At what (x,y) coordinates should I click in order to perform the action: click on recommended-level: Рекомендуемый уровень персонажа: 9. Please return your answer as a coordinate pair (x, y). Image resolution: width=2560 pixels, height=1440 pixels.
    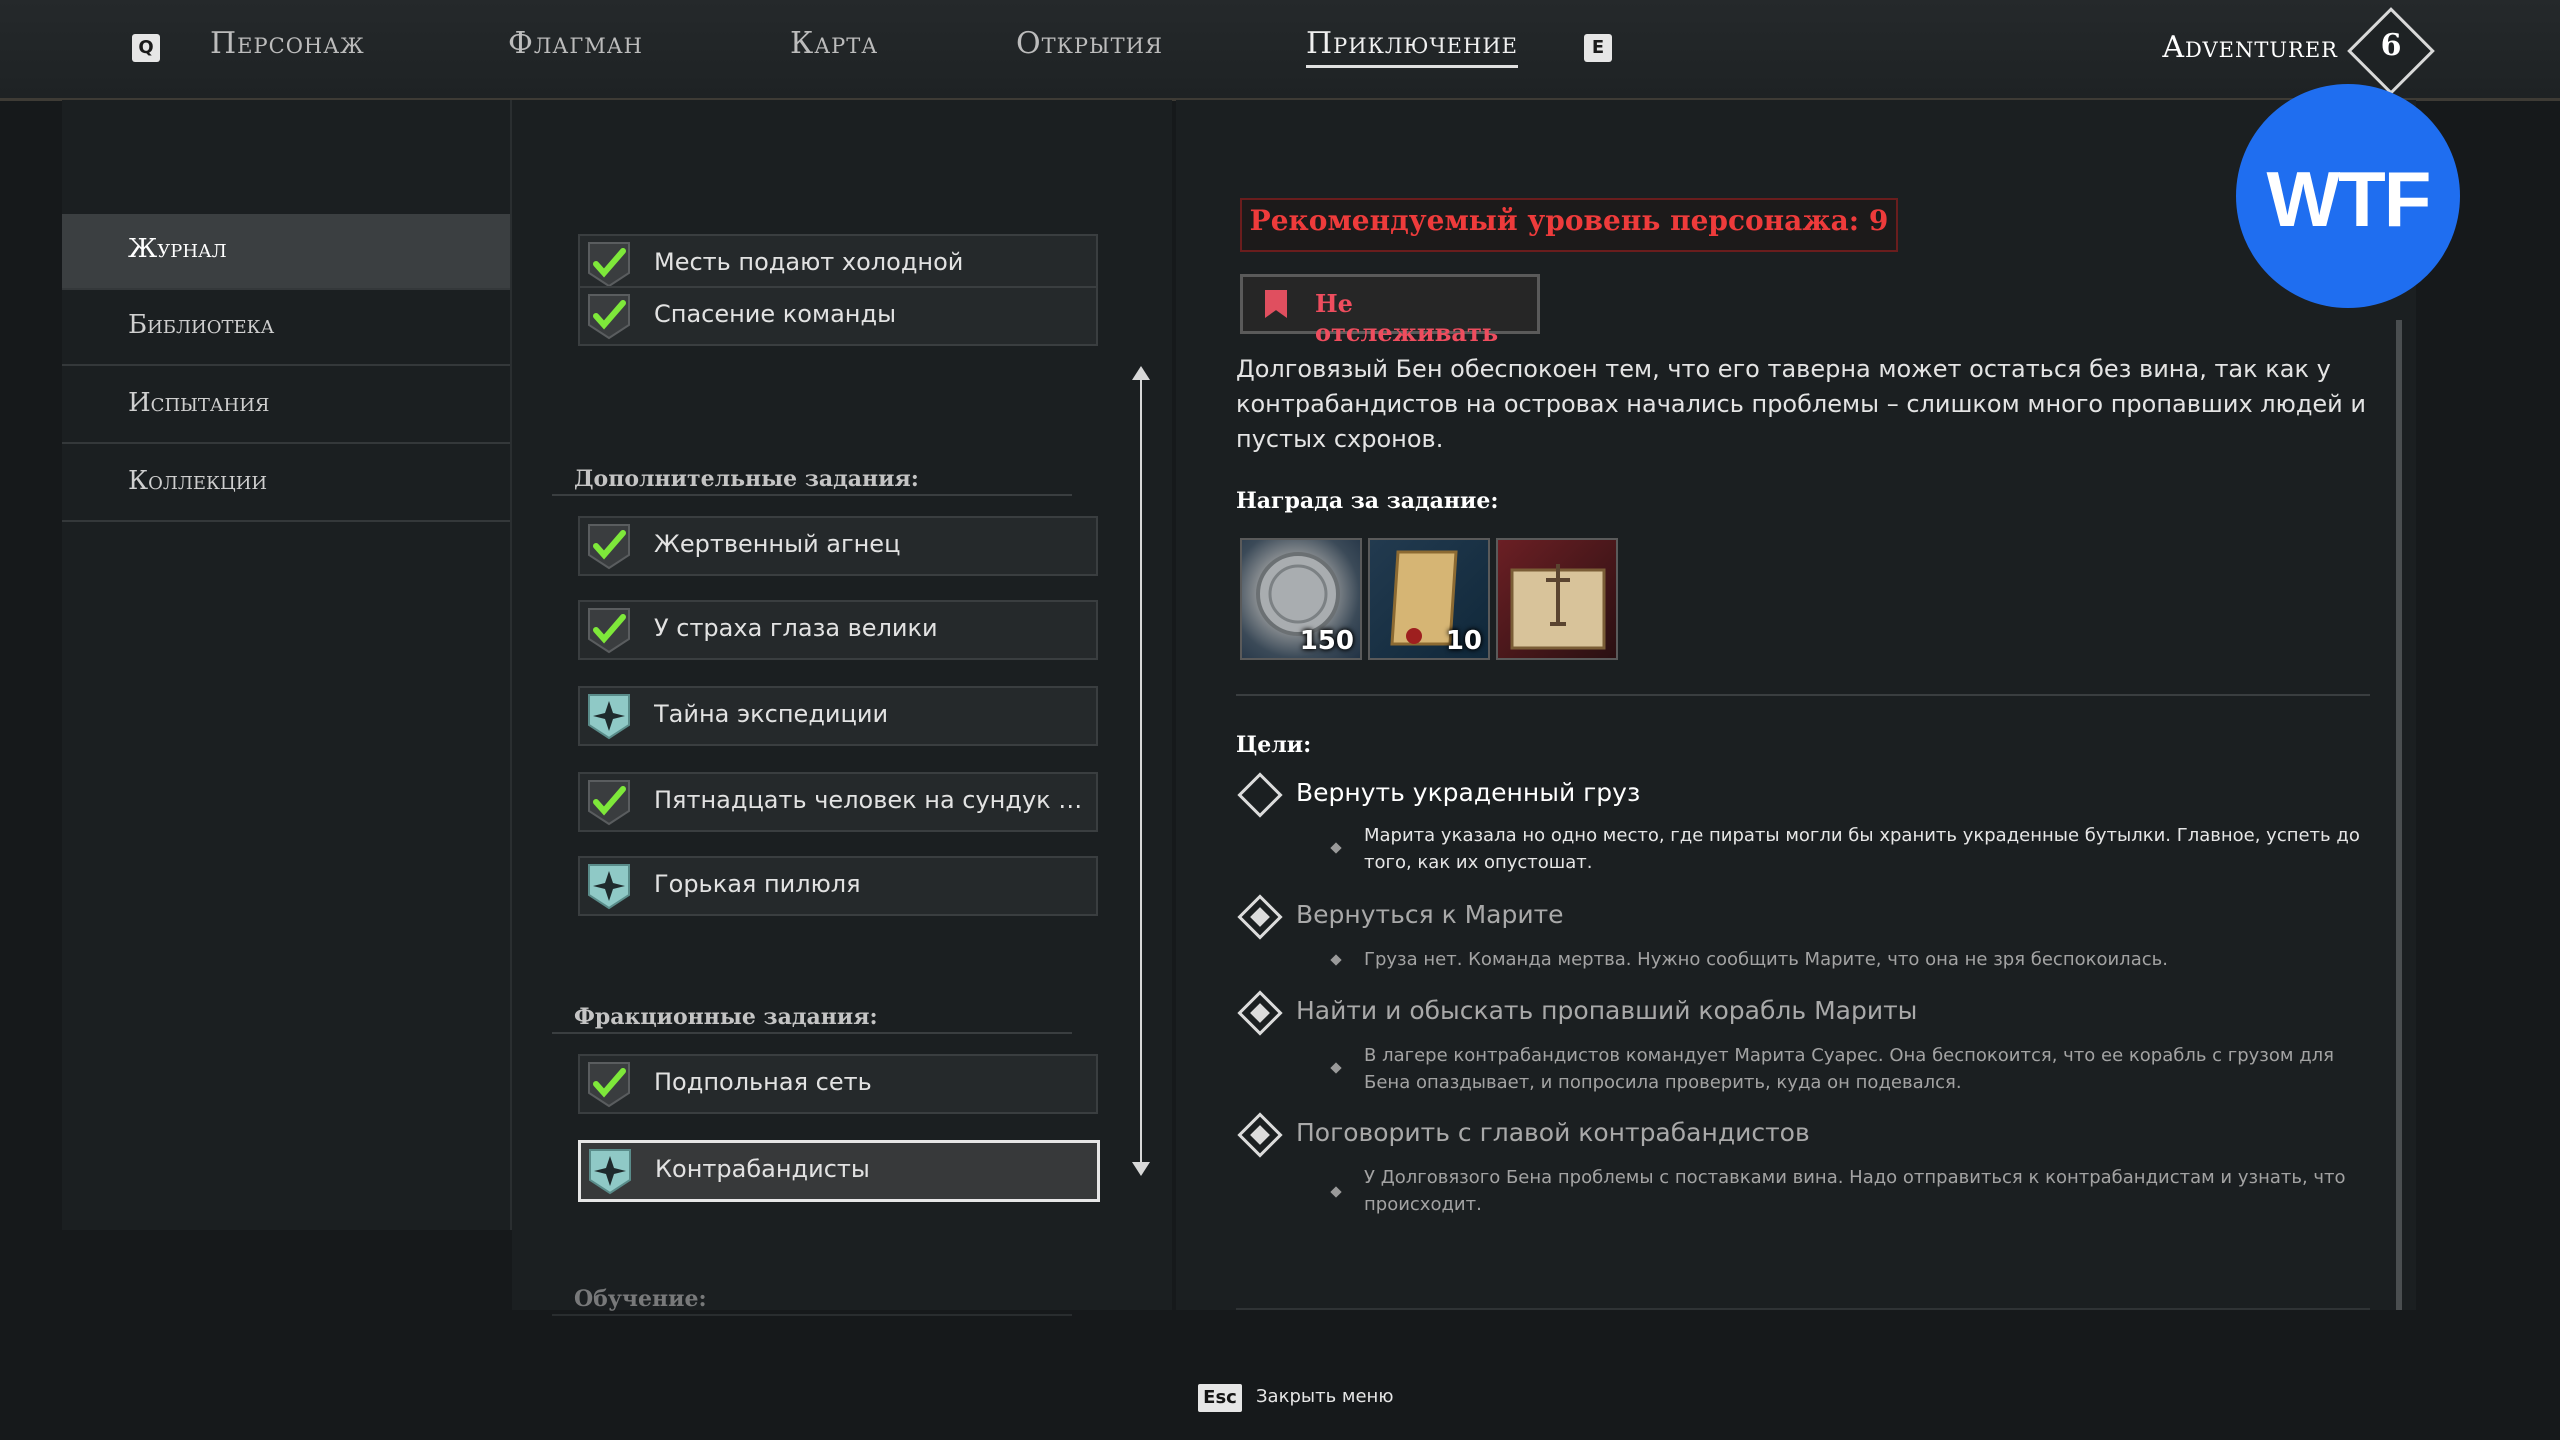
    Looking at the image, I should click on (1569, 225).